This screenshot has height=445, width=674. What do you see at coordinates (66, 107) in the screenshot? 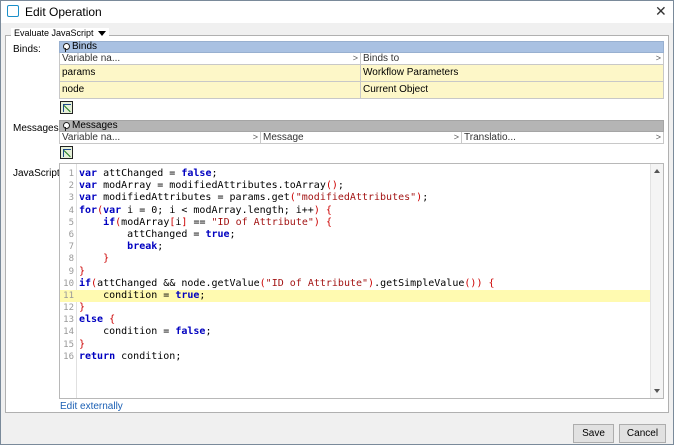
I see `add-bind-icon` at bounding box center [66, 107].